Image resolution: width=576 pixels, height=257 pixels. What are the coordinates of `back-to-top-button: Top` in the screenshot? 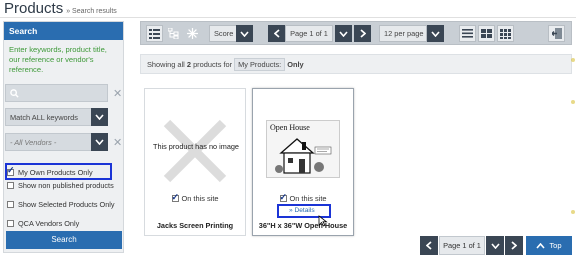 It's located at (549, 245).